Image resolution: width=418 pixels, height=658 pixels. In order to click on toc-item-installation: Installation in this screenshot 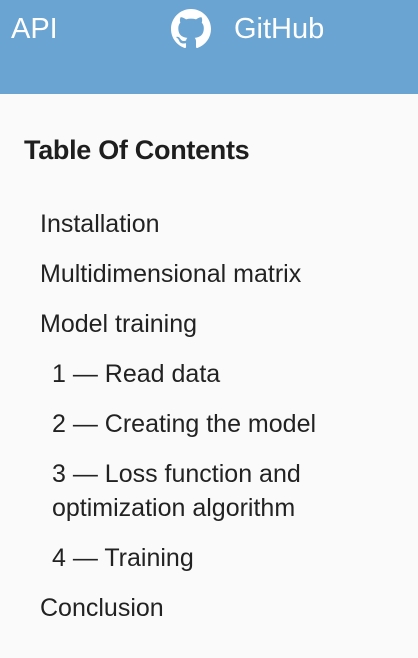, I will do `click(100, 224)`.